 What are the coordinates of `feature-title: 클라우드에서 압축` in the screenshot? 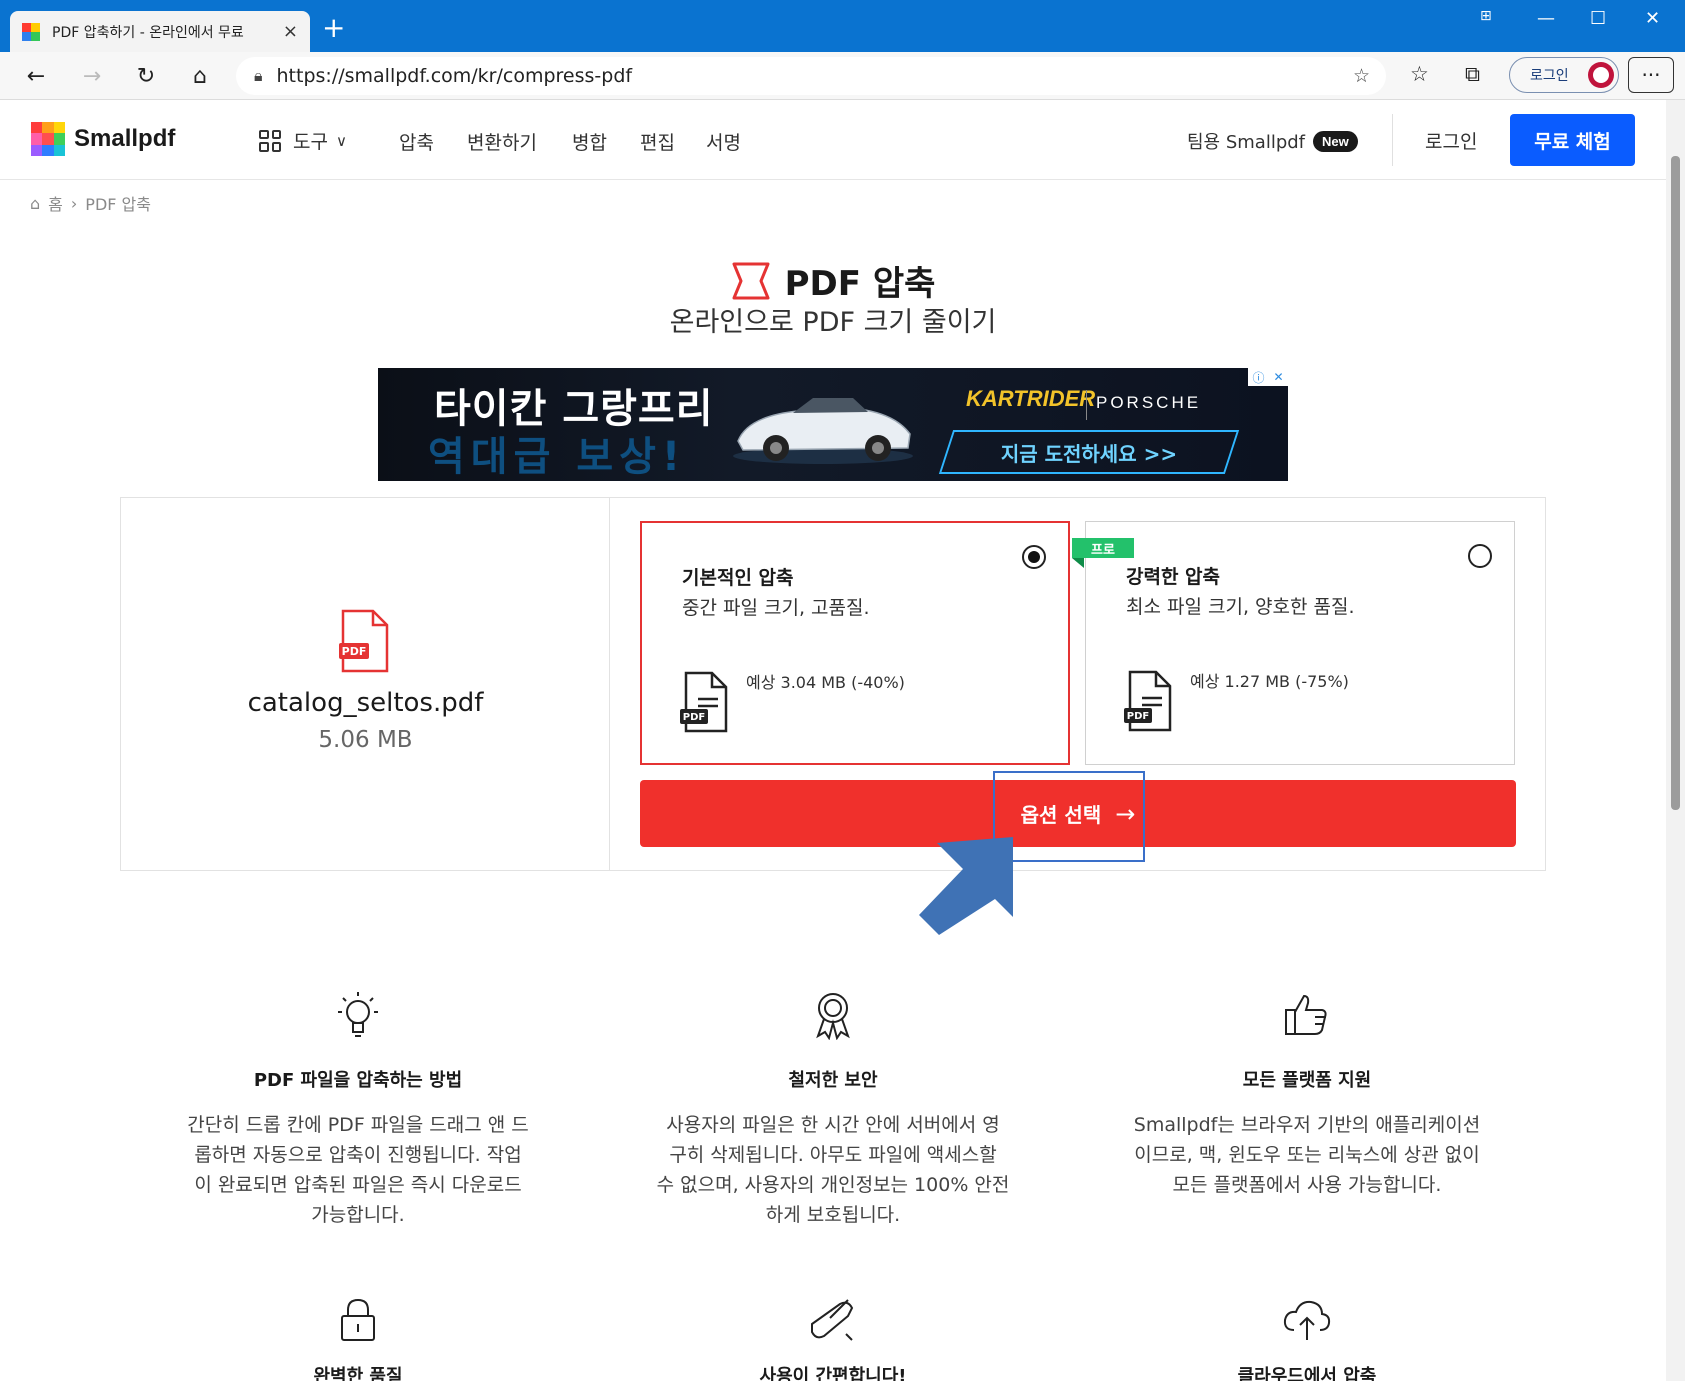 It's located at (1307, 1373).